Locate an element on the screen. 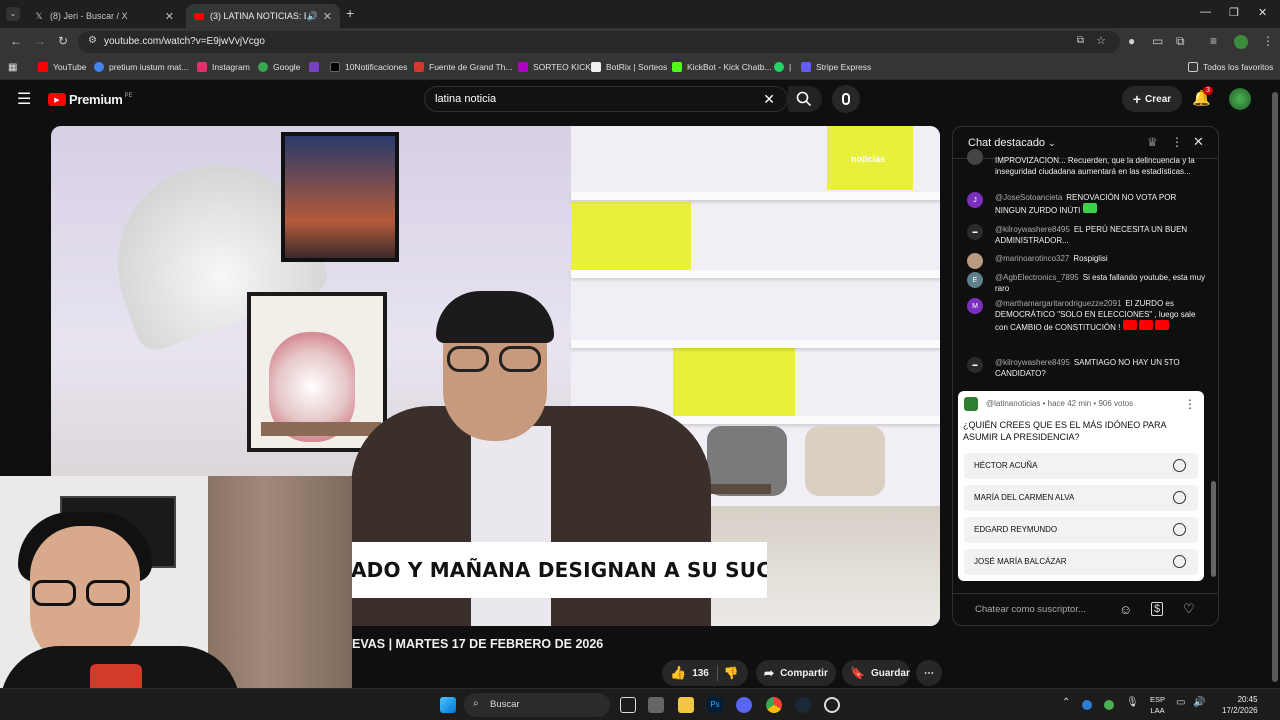  super-chat-icon: $ is located at coordinates (1157, 609).